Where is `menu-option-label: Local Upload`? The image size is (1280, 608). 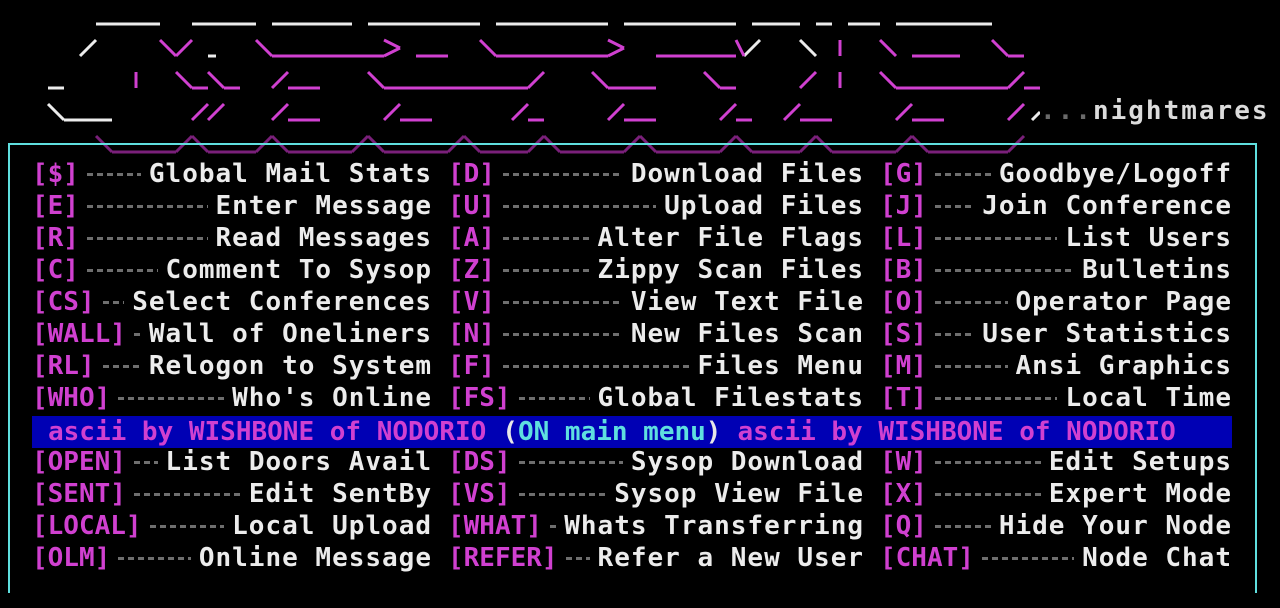
menu-option-label: Local Upload is located at coordinates (332, 526).